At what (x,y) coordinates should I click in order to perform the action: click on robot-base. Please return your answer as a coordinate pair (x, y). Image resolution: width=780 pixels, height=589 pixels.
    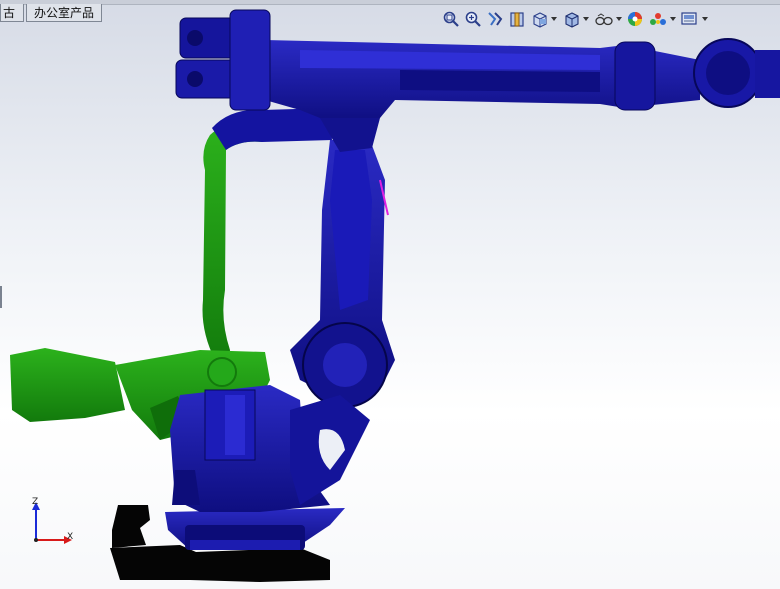
    Looking at the image, I should click on (255, 529).